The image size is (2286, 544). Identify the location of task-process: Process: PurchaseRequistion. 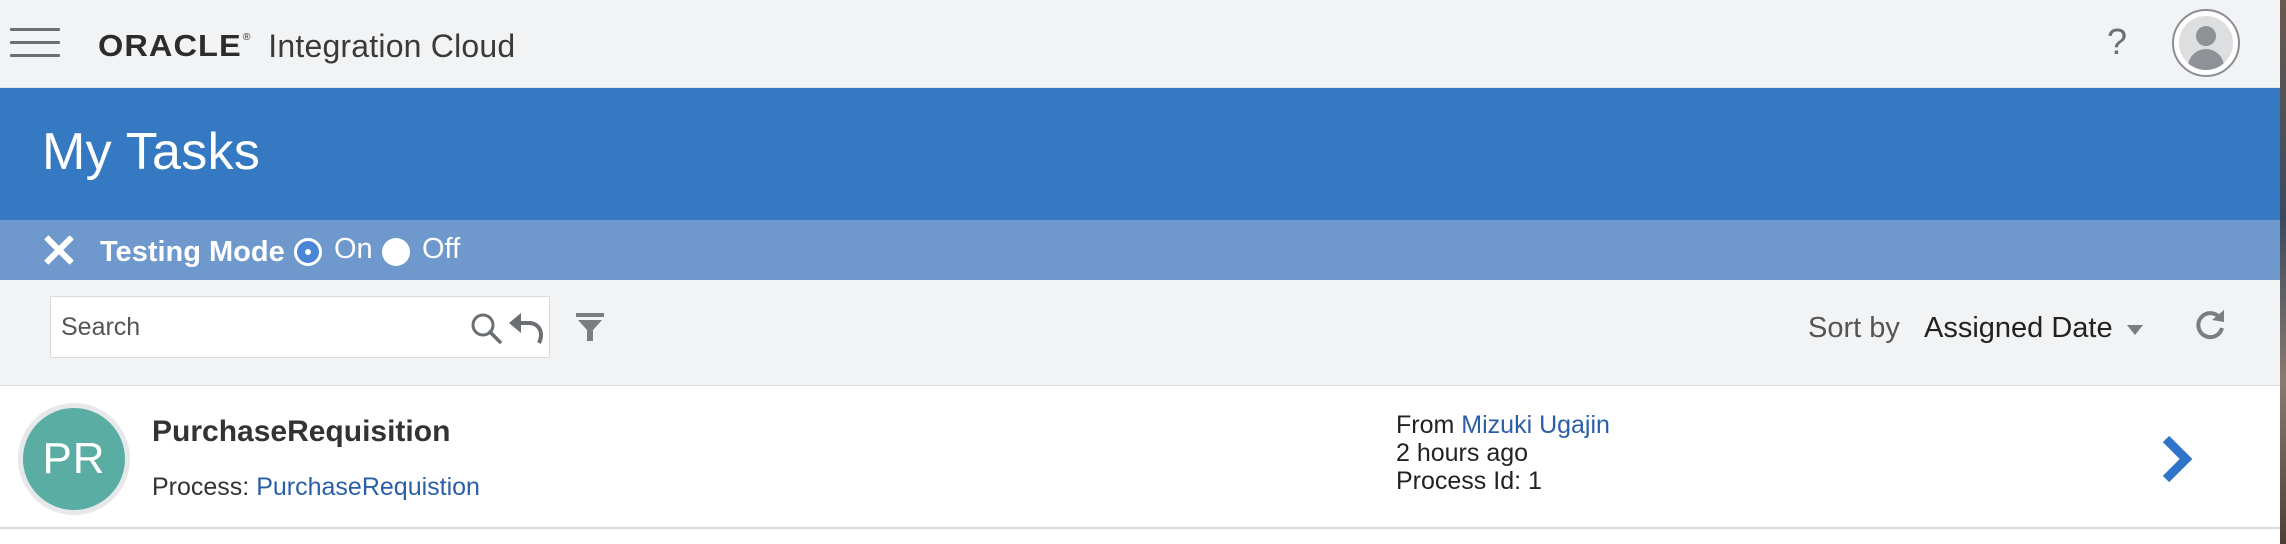
(316, 487).